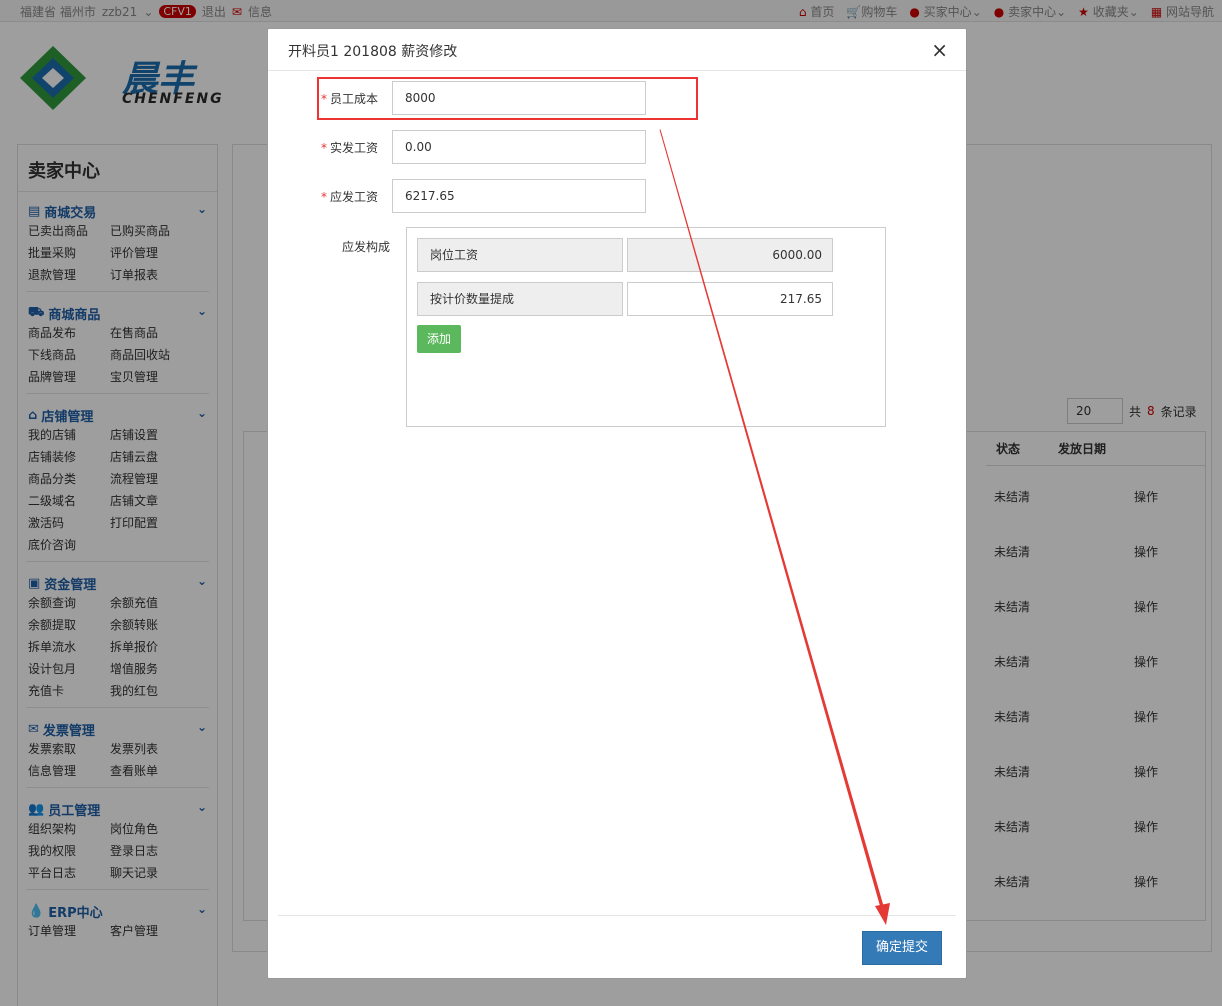  Describe the element at coordinates (520, 299) in the screenshot. I see `composition-name: 按计价数量提成` at that location.